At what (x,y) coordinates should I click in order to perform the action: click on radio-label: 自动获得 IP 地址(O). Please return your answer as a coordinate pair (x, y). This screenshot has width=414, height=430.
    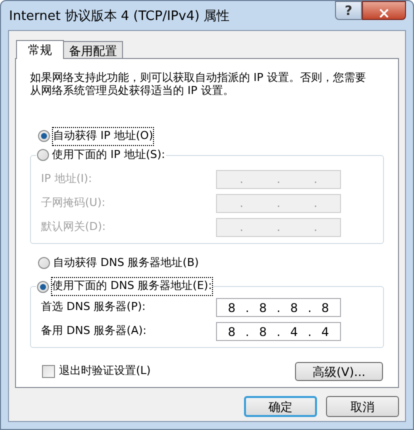
    Looking at the image, I should click on (103, 136).